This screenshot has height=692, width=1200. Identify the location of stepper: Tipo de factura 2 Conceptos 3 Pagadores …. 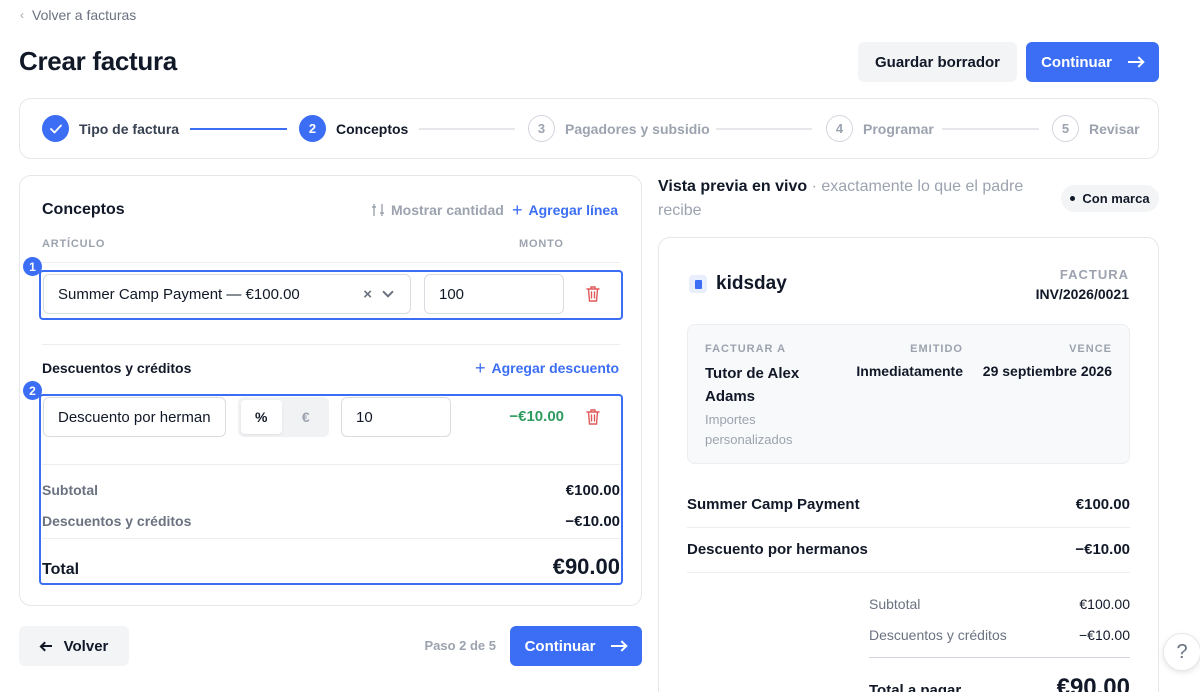
(589, 128).